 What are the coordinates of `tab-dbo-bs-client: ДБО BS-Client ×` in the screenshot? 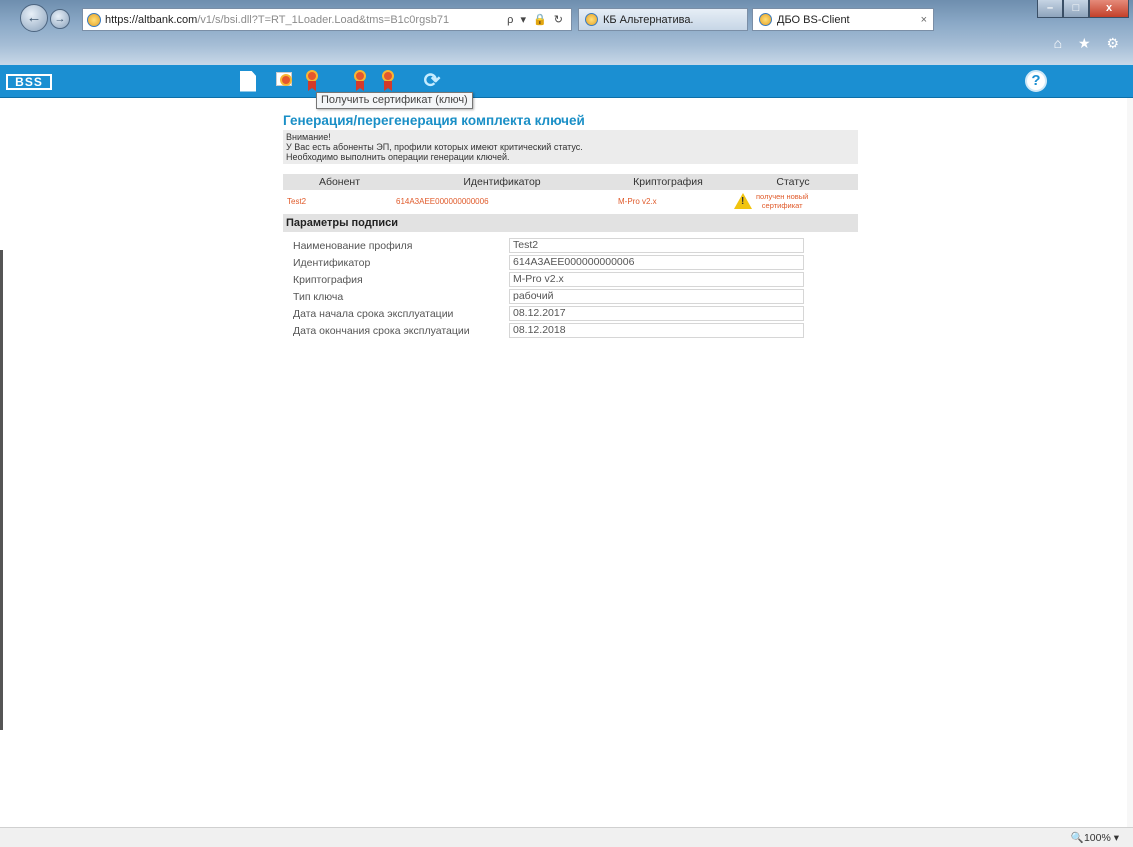 It's located at (843, 19).